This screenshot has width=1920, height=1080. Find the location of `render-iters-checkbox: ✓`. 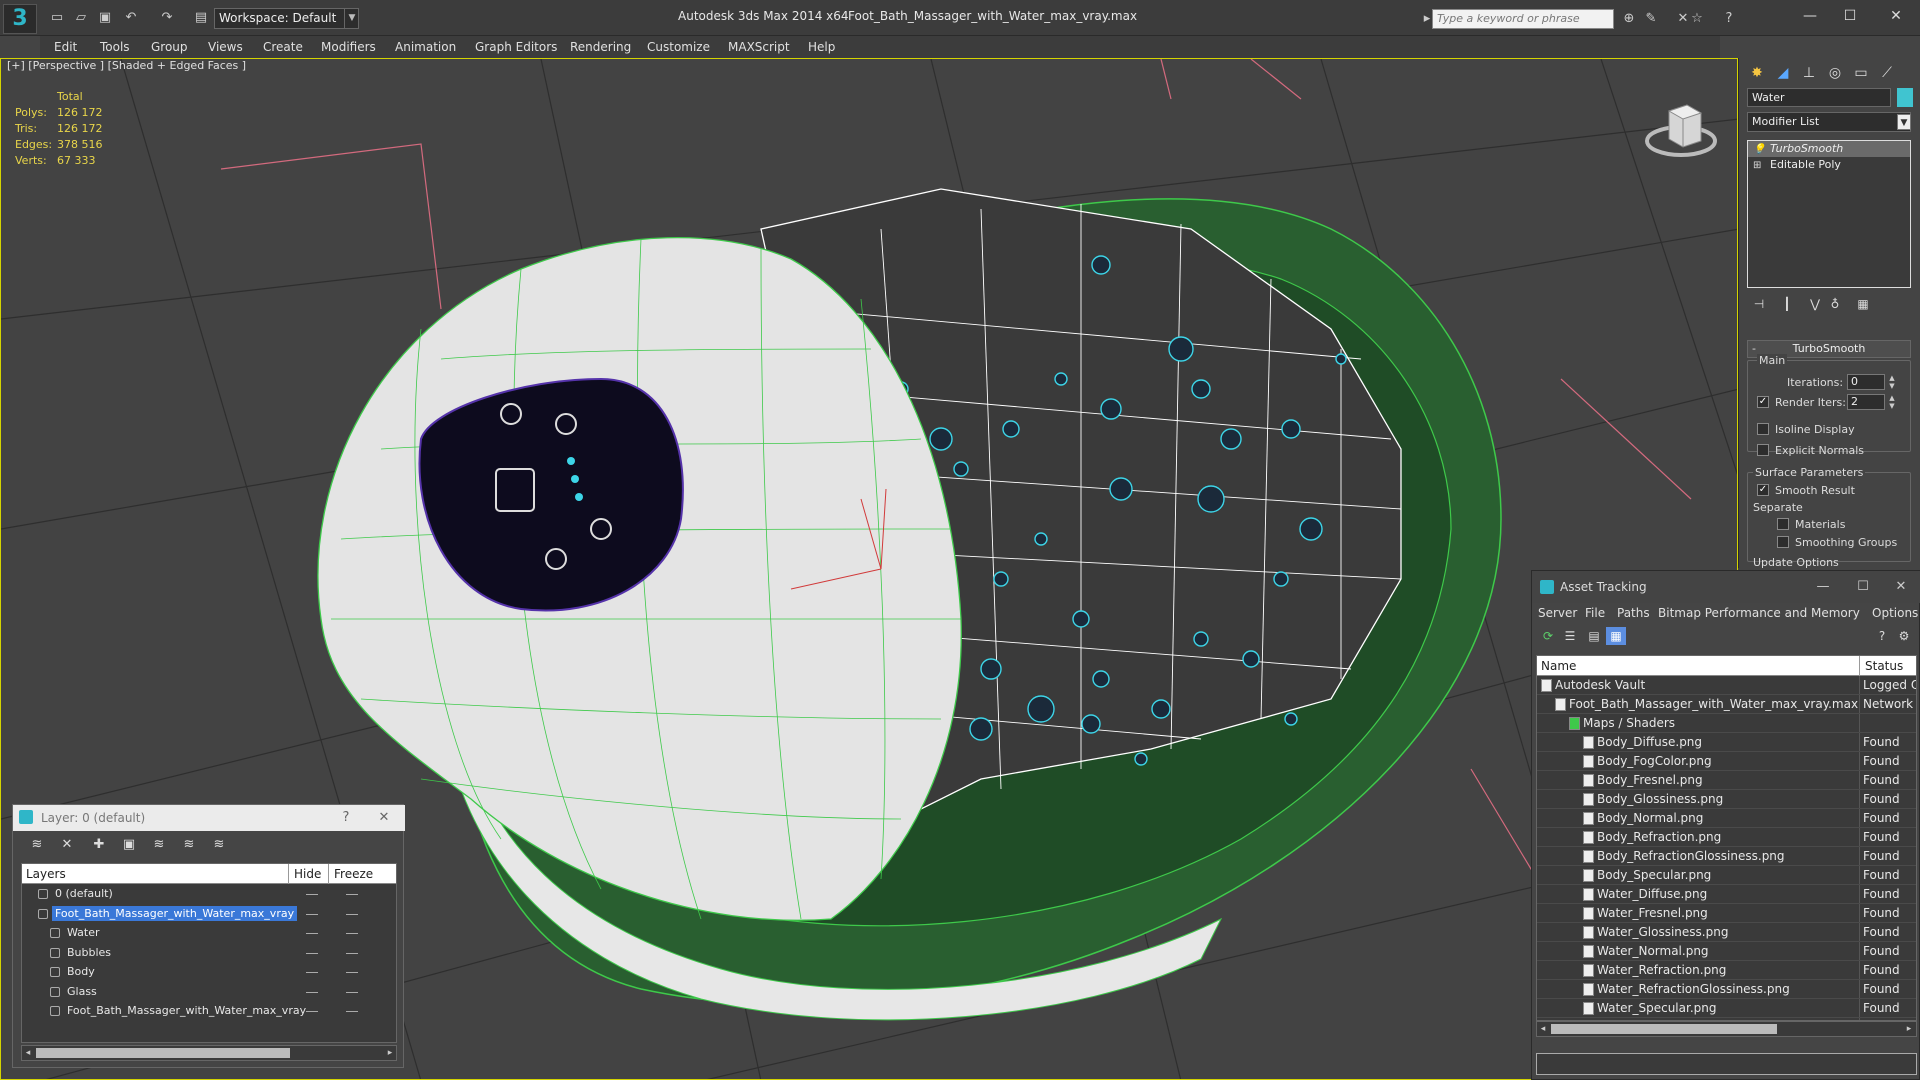

render-iters-checkbox: ✓ is located at coordinates (1763, 402).